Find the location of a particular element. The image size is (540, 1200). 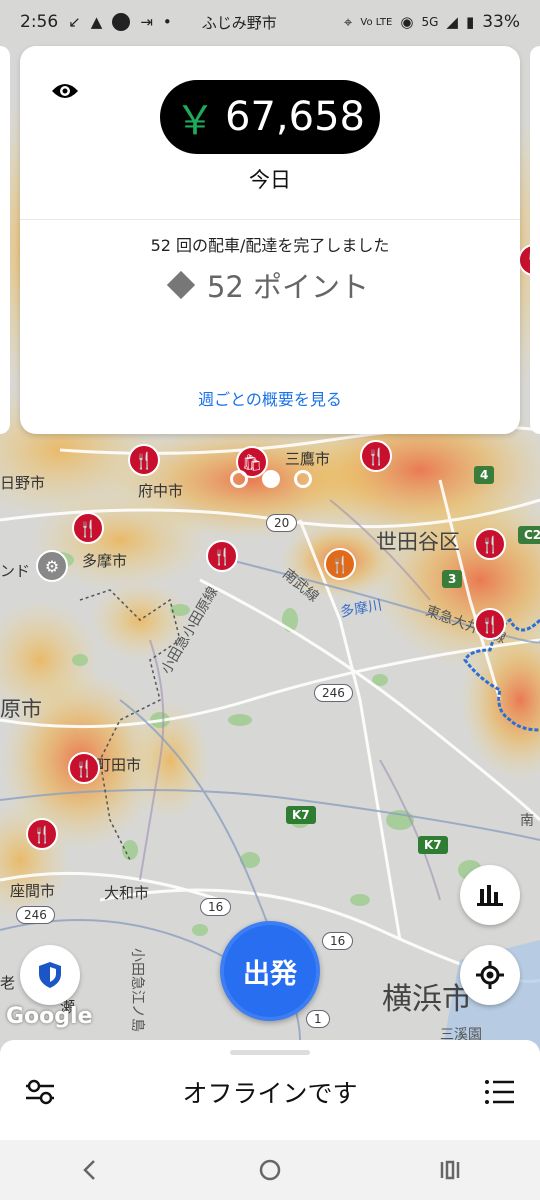

google-logo: Google is located at coordinates (49, 1016).